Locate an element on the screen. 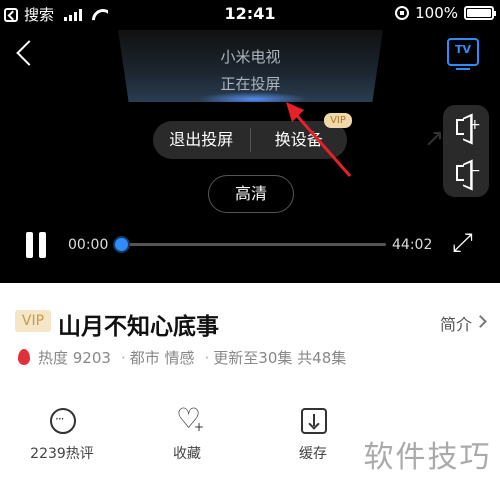 Image resolution: width=500 pixels, height=492 pixels. quality-button: 高清 is located at coordinates (251, 194).